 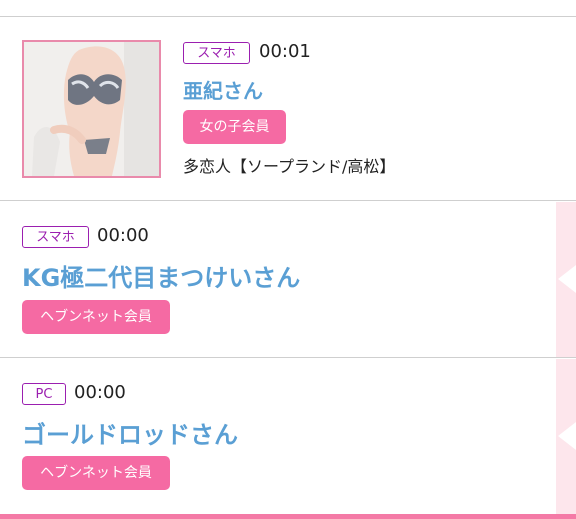 What do you see at coordinates (223, 89) in the screenshot?
I see `visitor-name-link: 亜紀さん` at bounding box center [223, 89].